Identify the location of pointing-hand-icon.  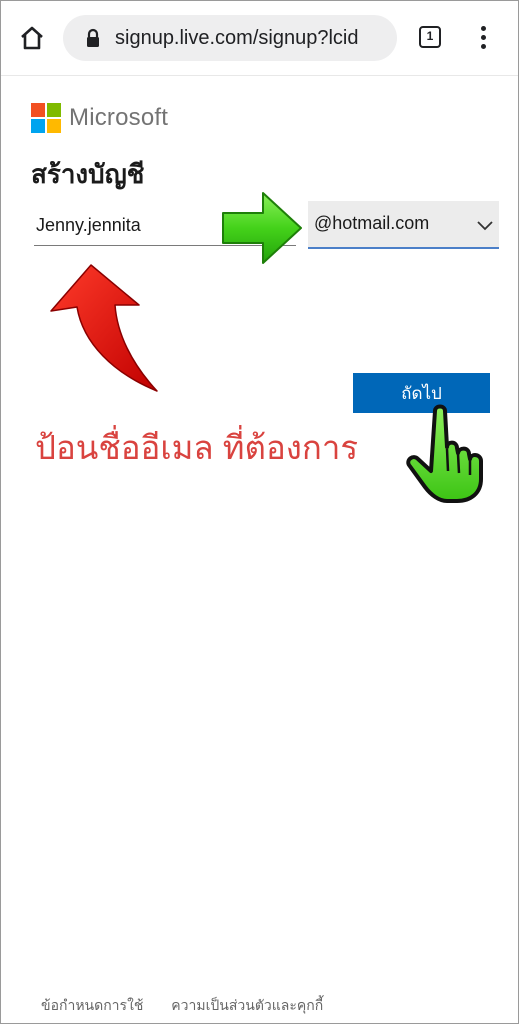
(449, 454).